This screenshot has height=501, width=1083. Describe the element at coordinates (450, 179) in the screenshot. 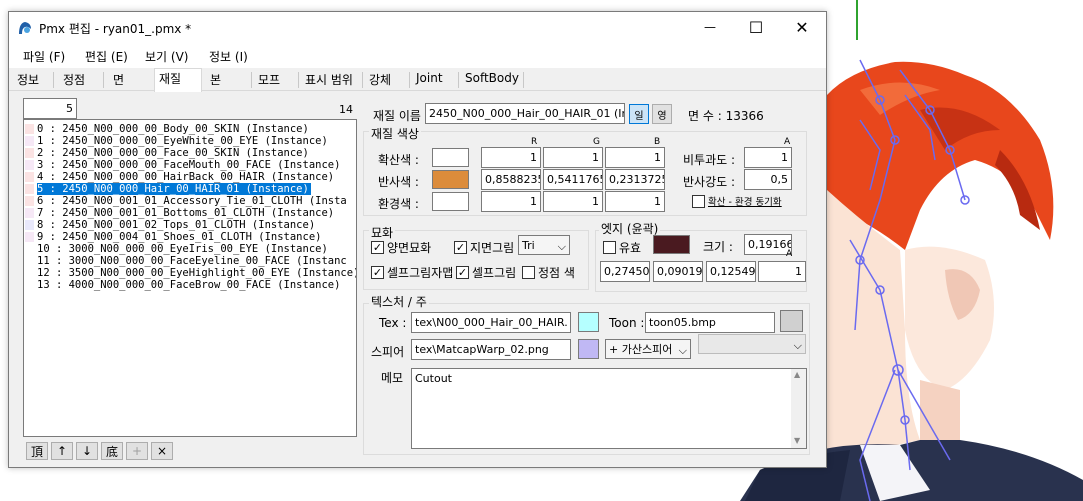

I see `specular-color-swatch` at that location.